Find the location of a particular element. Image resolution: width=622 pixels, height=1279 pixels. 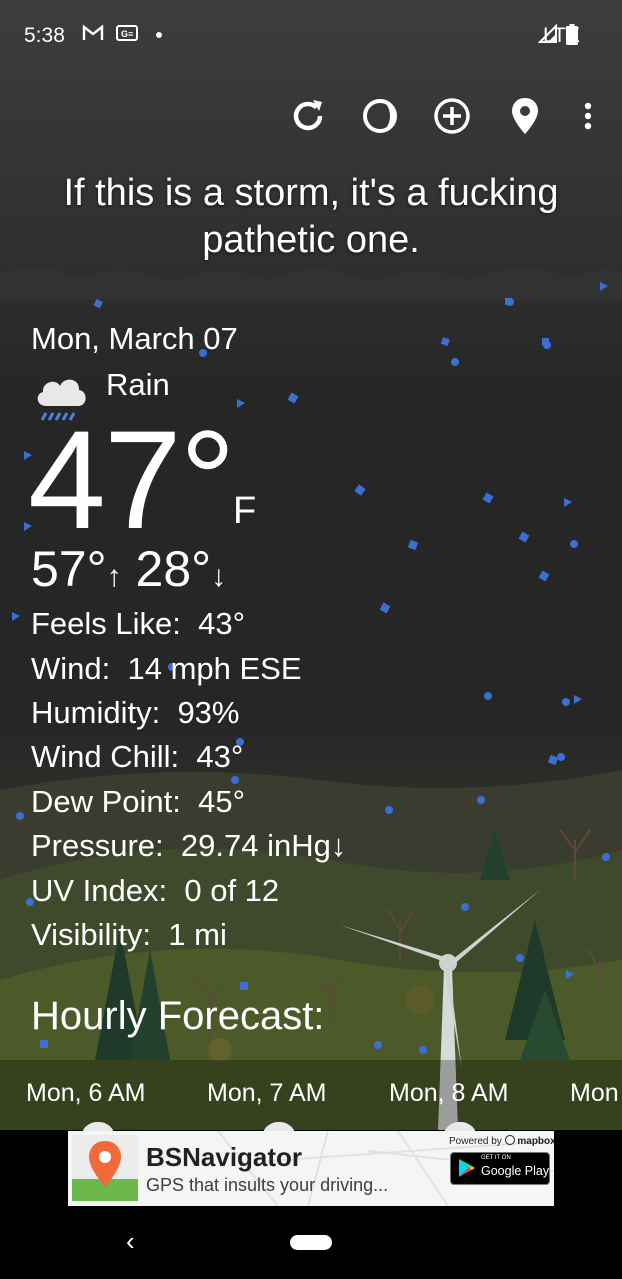

ad-app-icon is located at coordinates (105, 1168).